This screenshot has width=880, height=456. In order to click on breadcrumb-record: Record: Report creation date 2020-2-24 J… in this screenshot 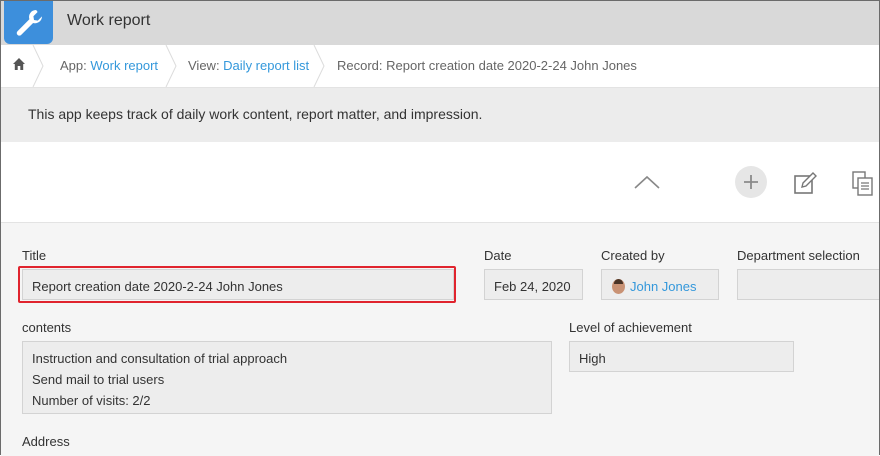, I will do `click(487, 65)`.